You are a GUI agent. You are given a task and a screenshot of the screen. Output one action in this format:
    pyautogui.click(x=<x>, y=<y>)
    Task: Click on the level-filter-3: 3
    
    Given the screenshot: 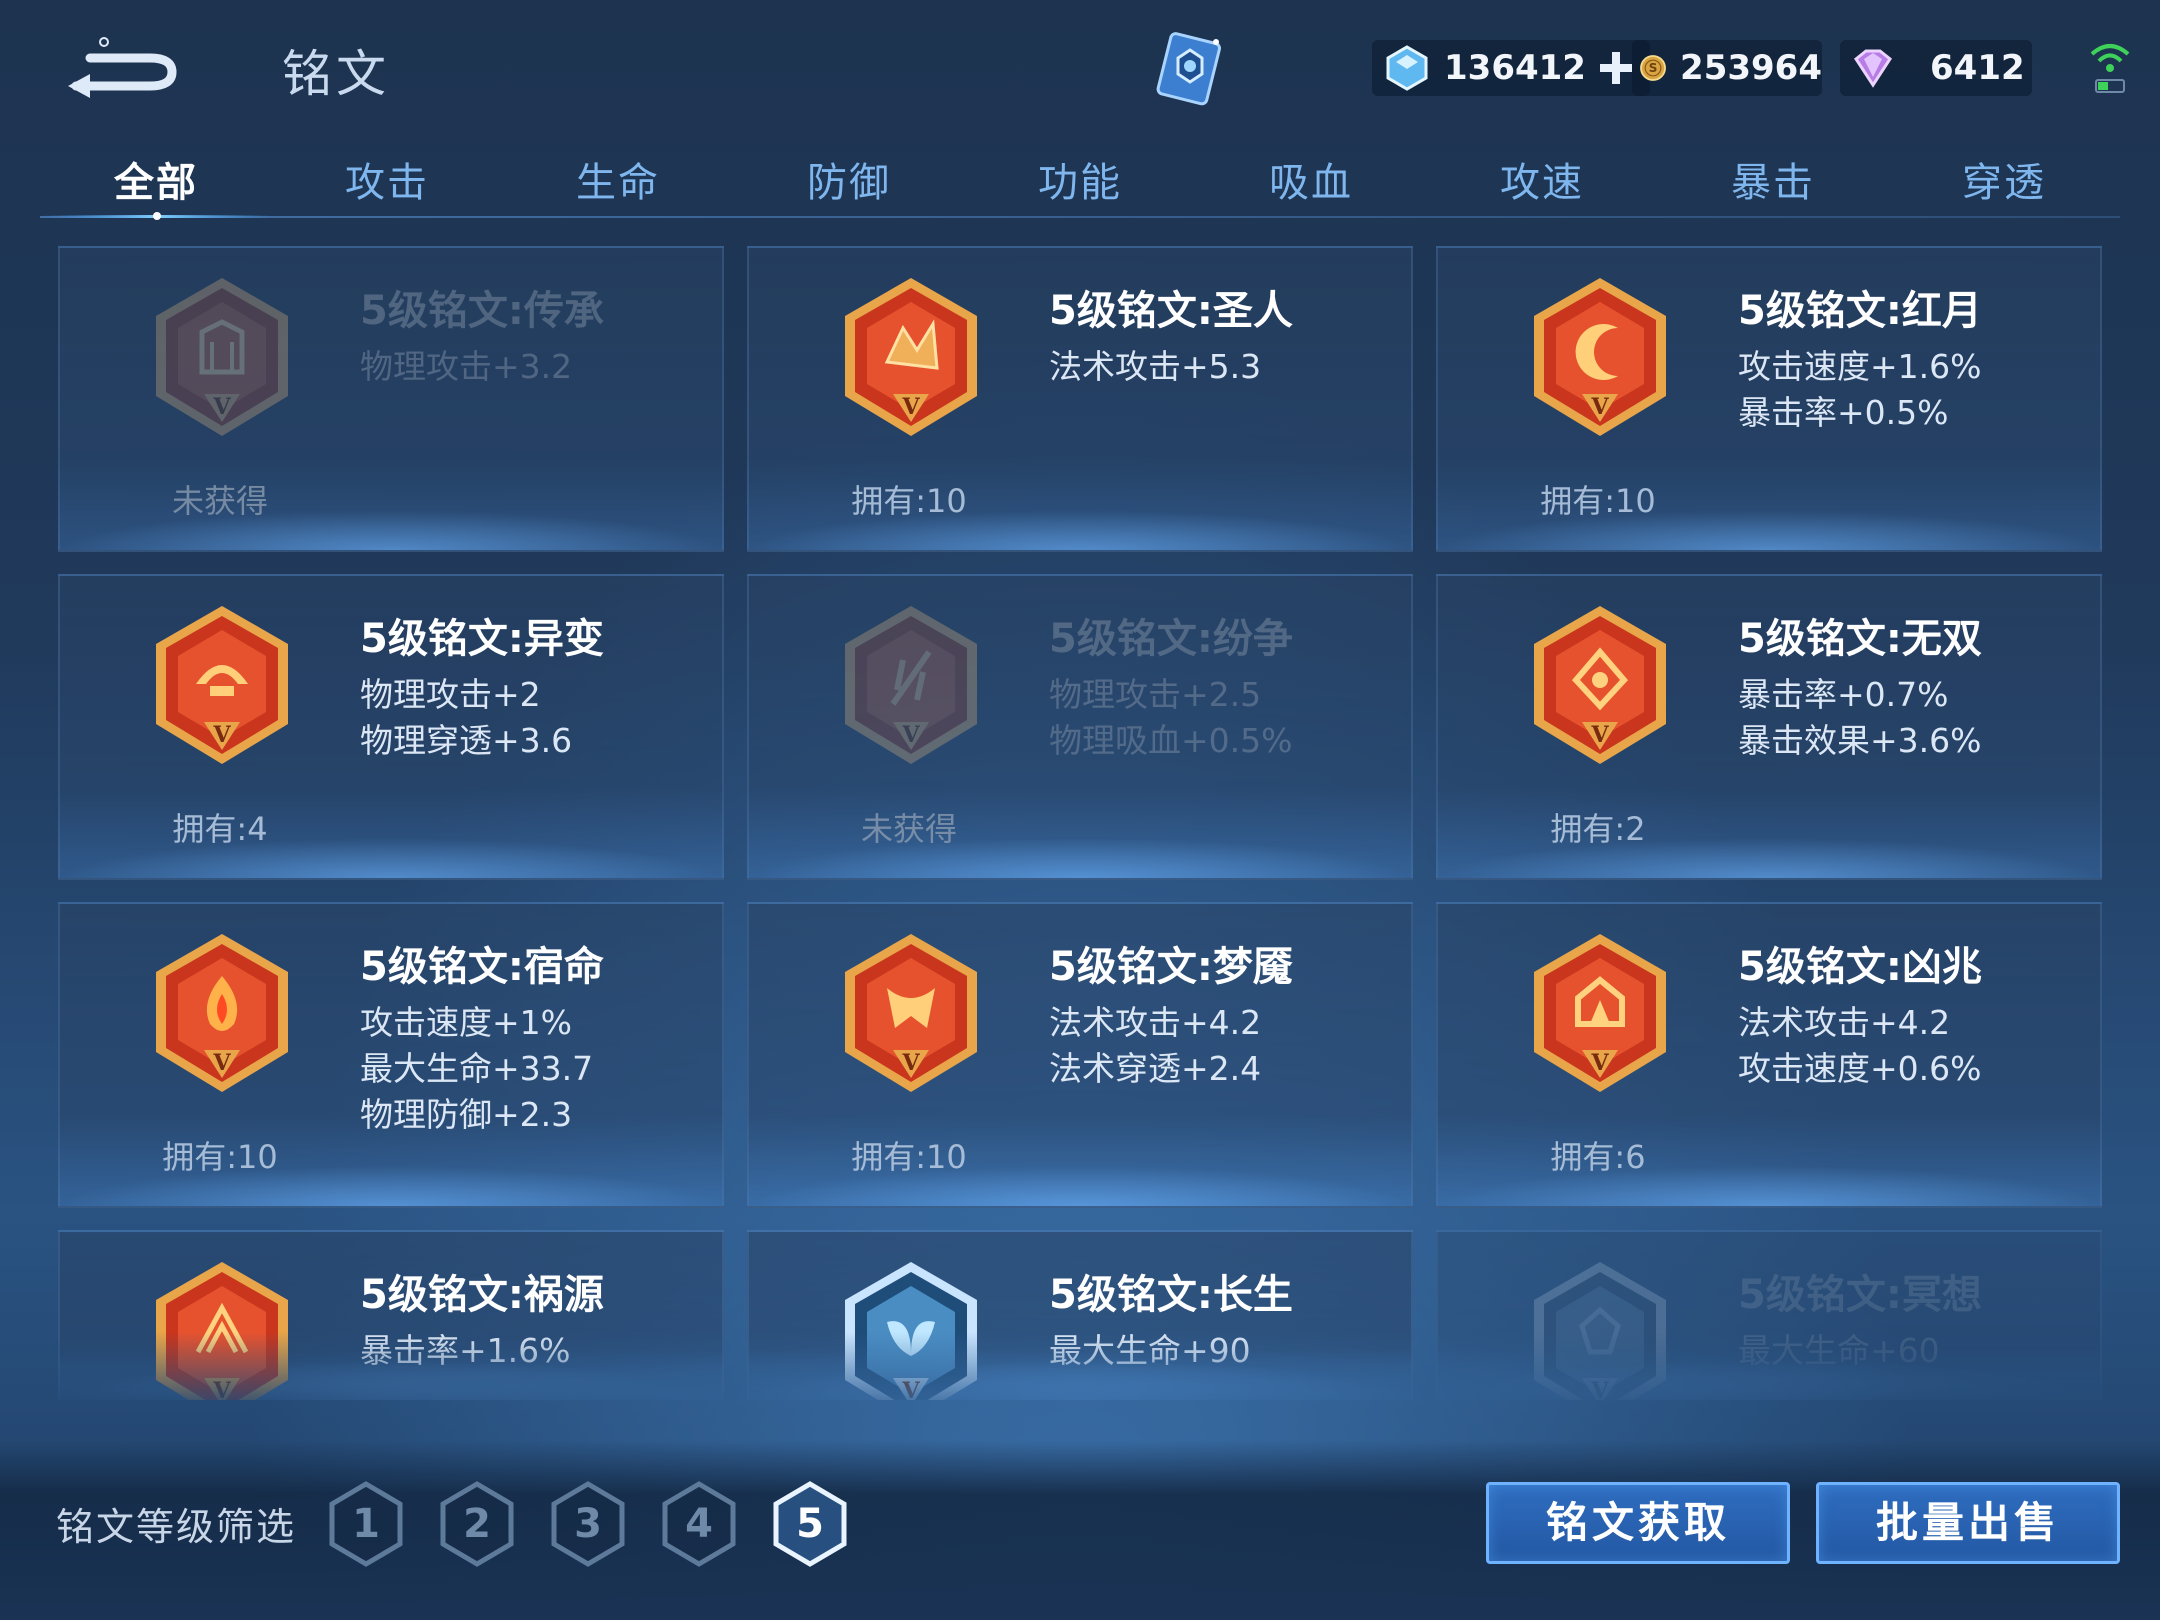 What is the action you would take?
    pyautogui.click(x=588, y=1524)
    